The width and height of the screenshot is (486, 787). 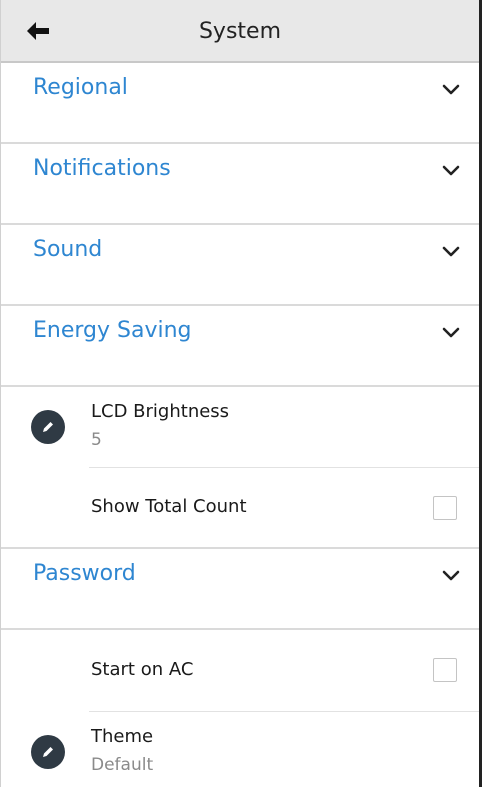 I want to click on header-bar: System, so click(x=240, y=31).